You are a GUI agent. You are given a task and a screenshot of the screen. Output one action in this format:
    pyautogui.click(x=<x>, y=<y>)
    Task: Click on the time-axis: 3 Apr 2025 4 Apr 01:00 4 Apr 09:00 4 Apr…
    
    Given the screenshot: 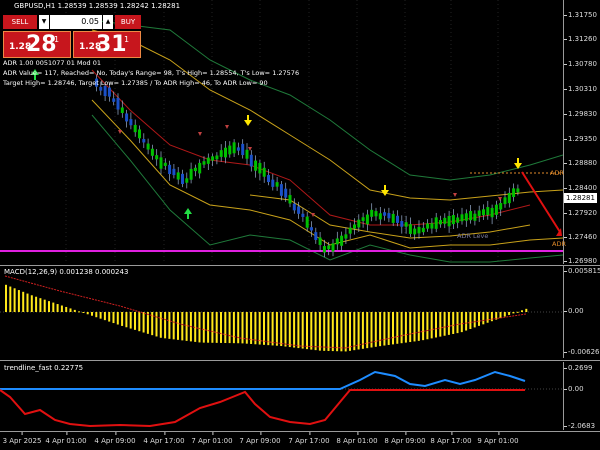 What is the action you would take?
    pyautogui.click(x=281, y=441)
    